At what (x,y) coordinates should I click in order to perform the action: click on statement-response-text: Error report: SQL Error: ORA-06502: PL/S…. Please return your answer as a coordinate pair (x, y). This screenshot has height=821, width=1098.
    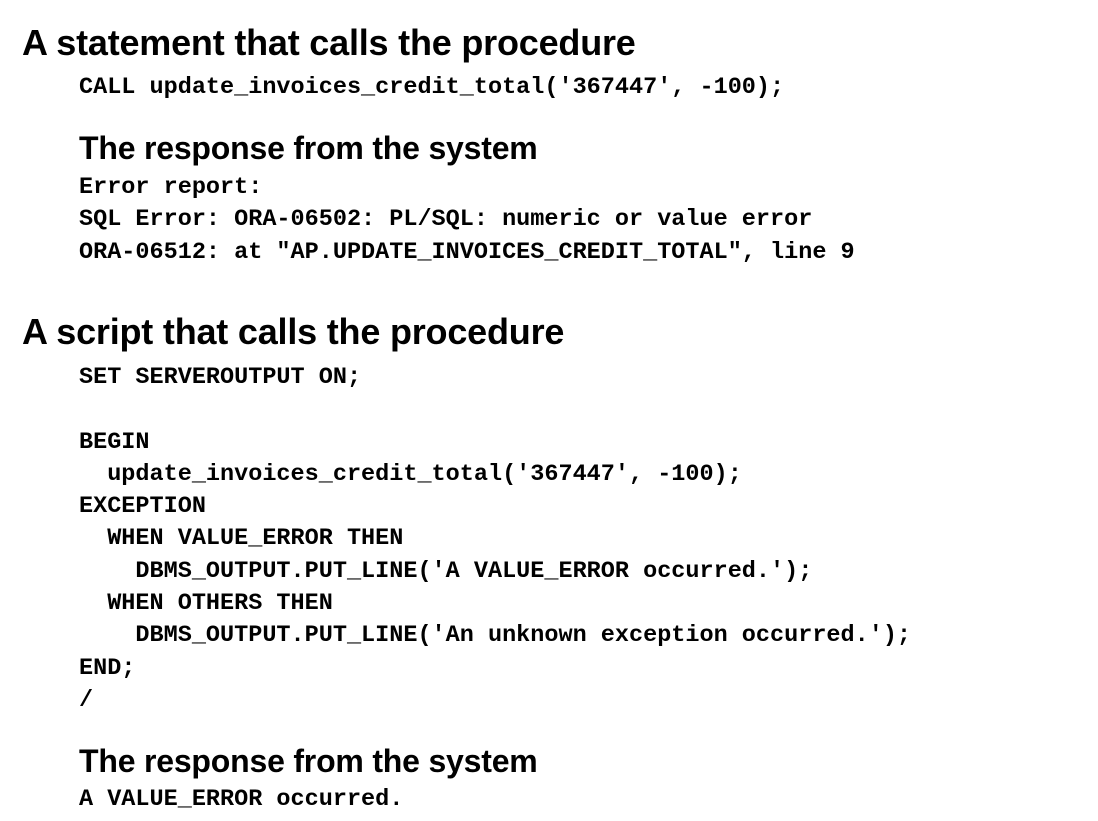
    Looking at the image, I should click on (467, 220).